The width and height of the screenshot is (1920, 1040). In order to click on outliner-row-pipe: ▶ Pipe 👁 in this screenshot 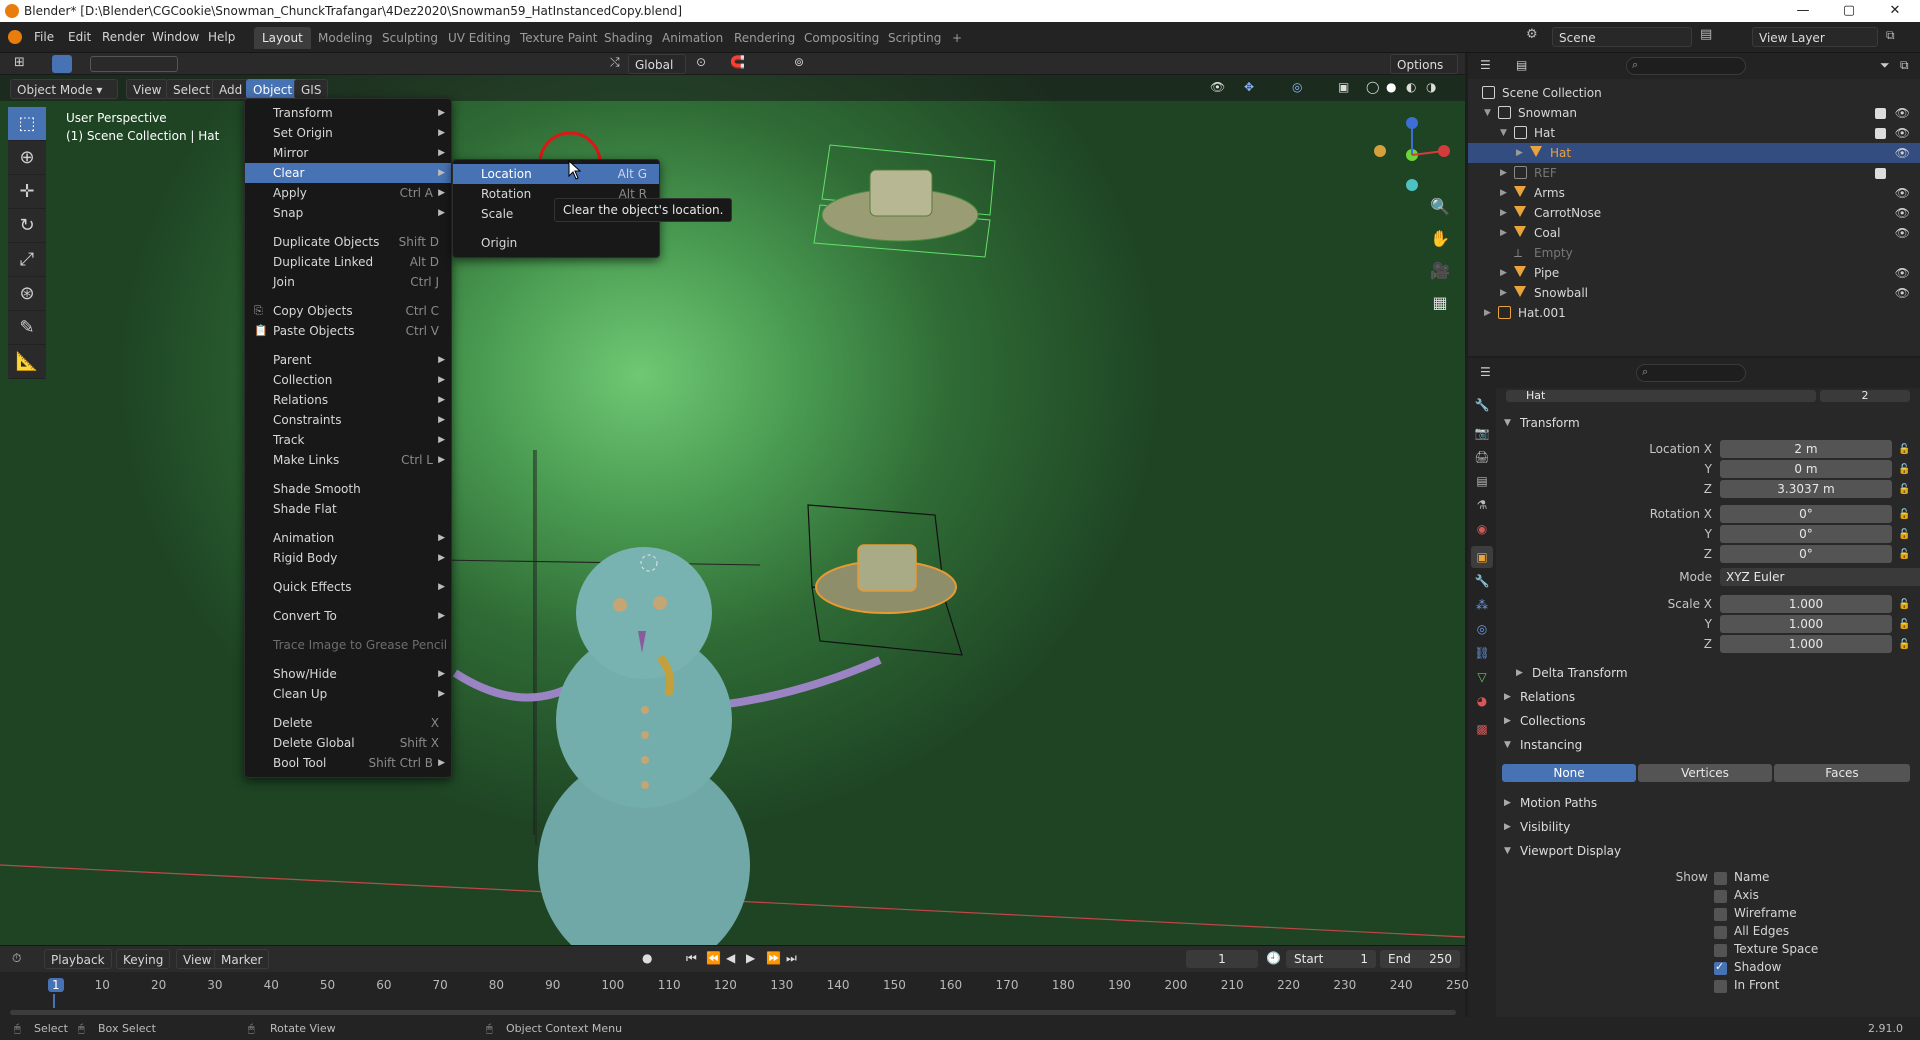, I will do `click(1694, 273)`.